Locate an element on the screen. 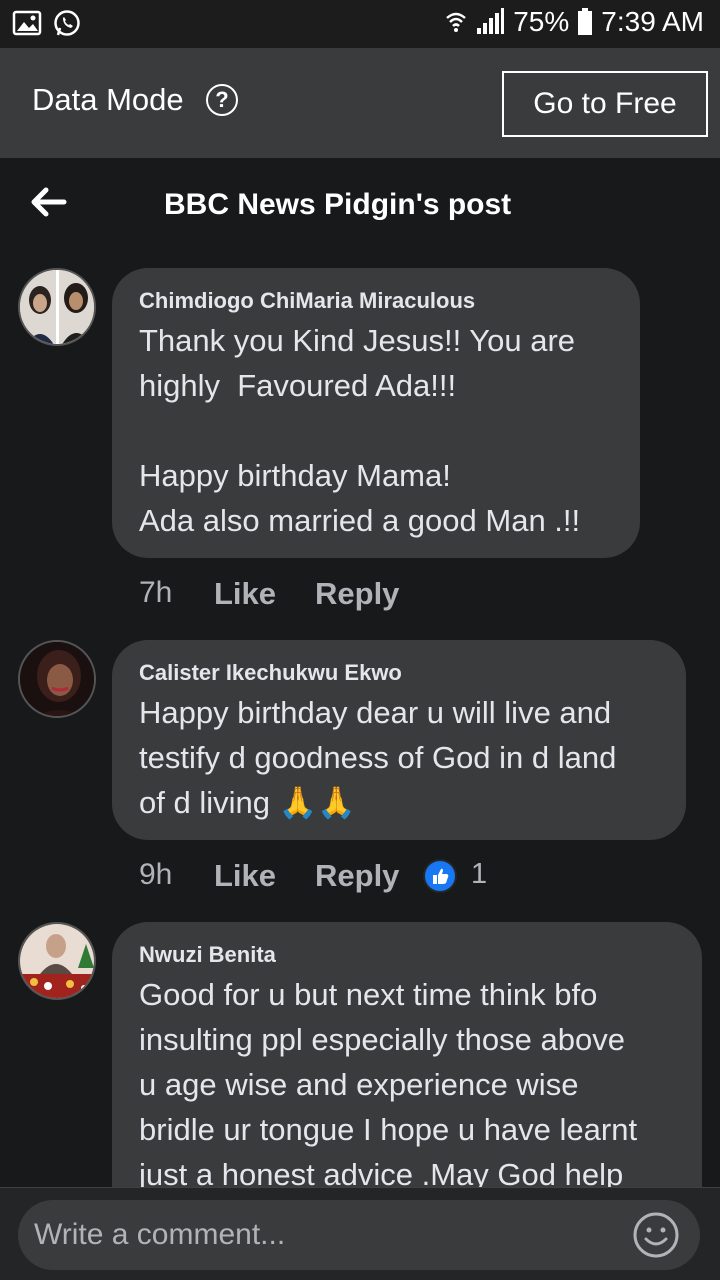  battery-percent: 75% is located at coordinates (541, 21).